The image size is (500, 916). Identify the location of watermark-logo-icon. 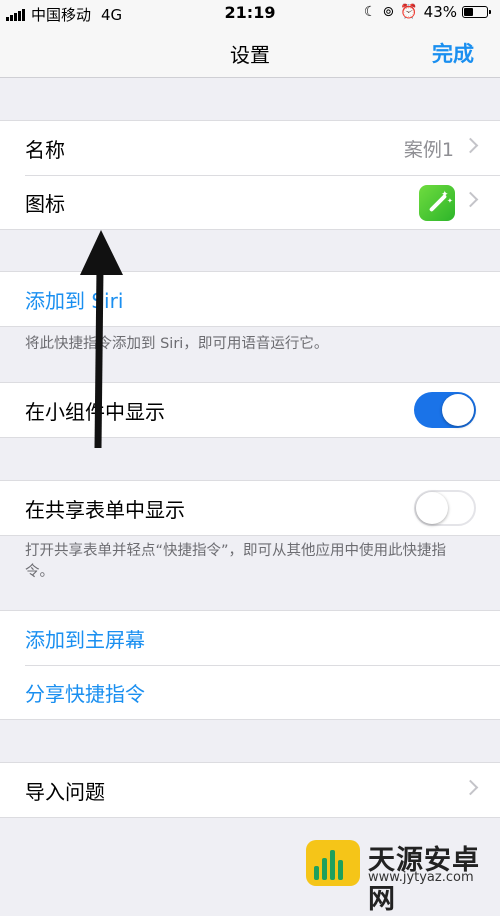
(333, 863).